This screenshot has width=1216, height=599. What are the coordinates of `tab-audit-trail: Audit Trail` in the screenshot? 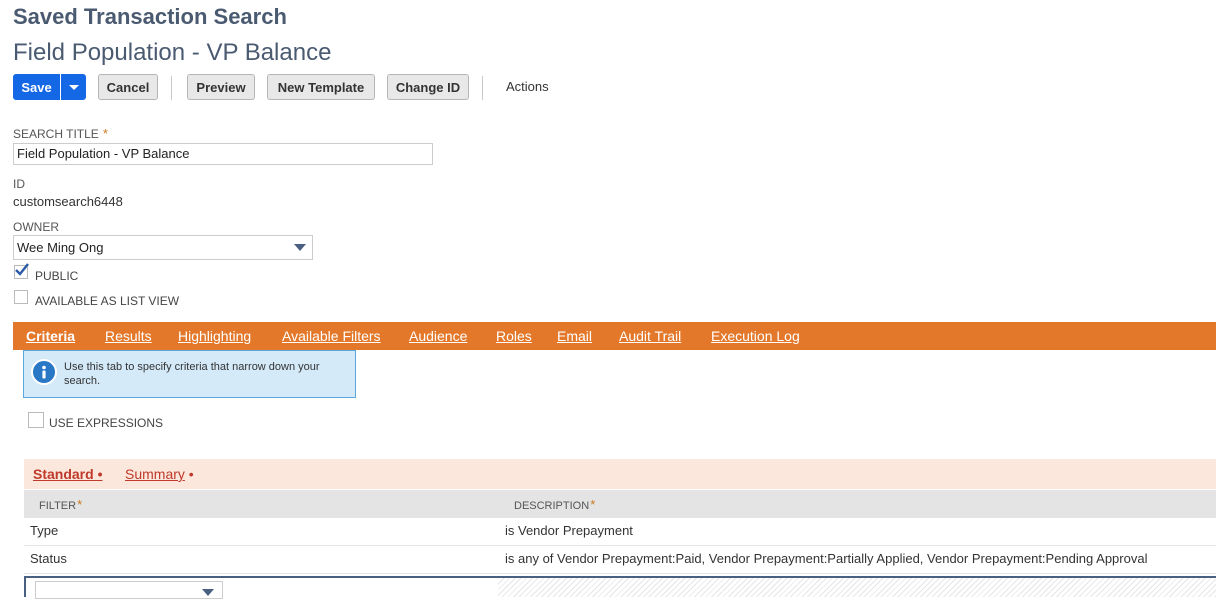 It's located at (650, 336).